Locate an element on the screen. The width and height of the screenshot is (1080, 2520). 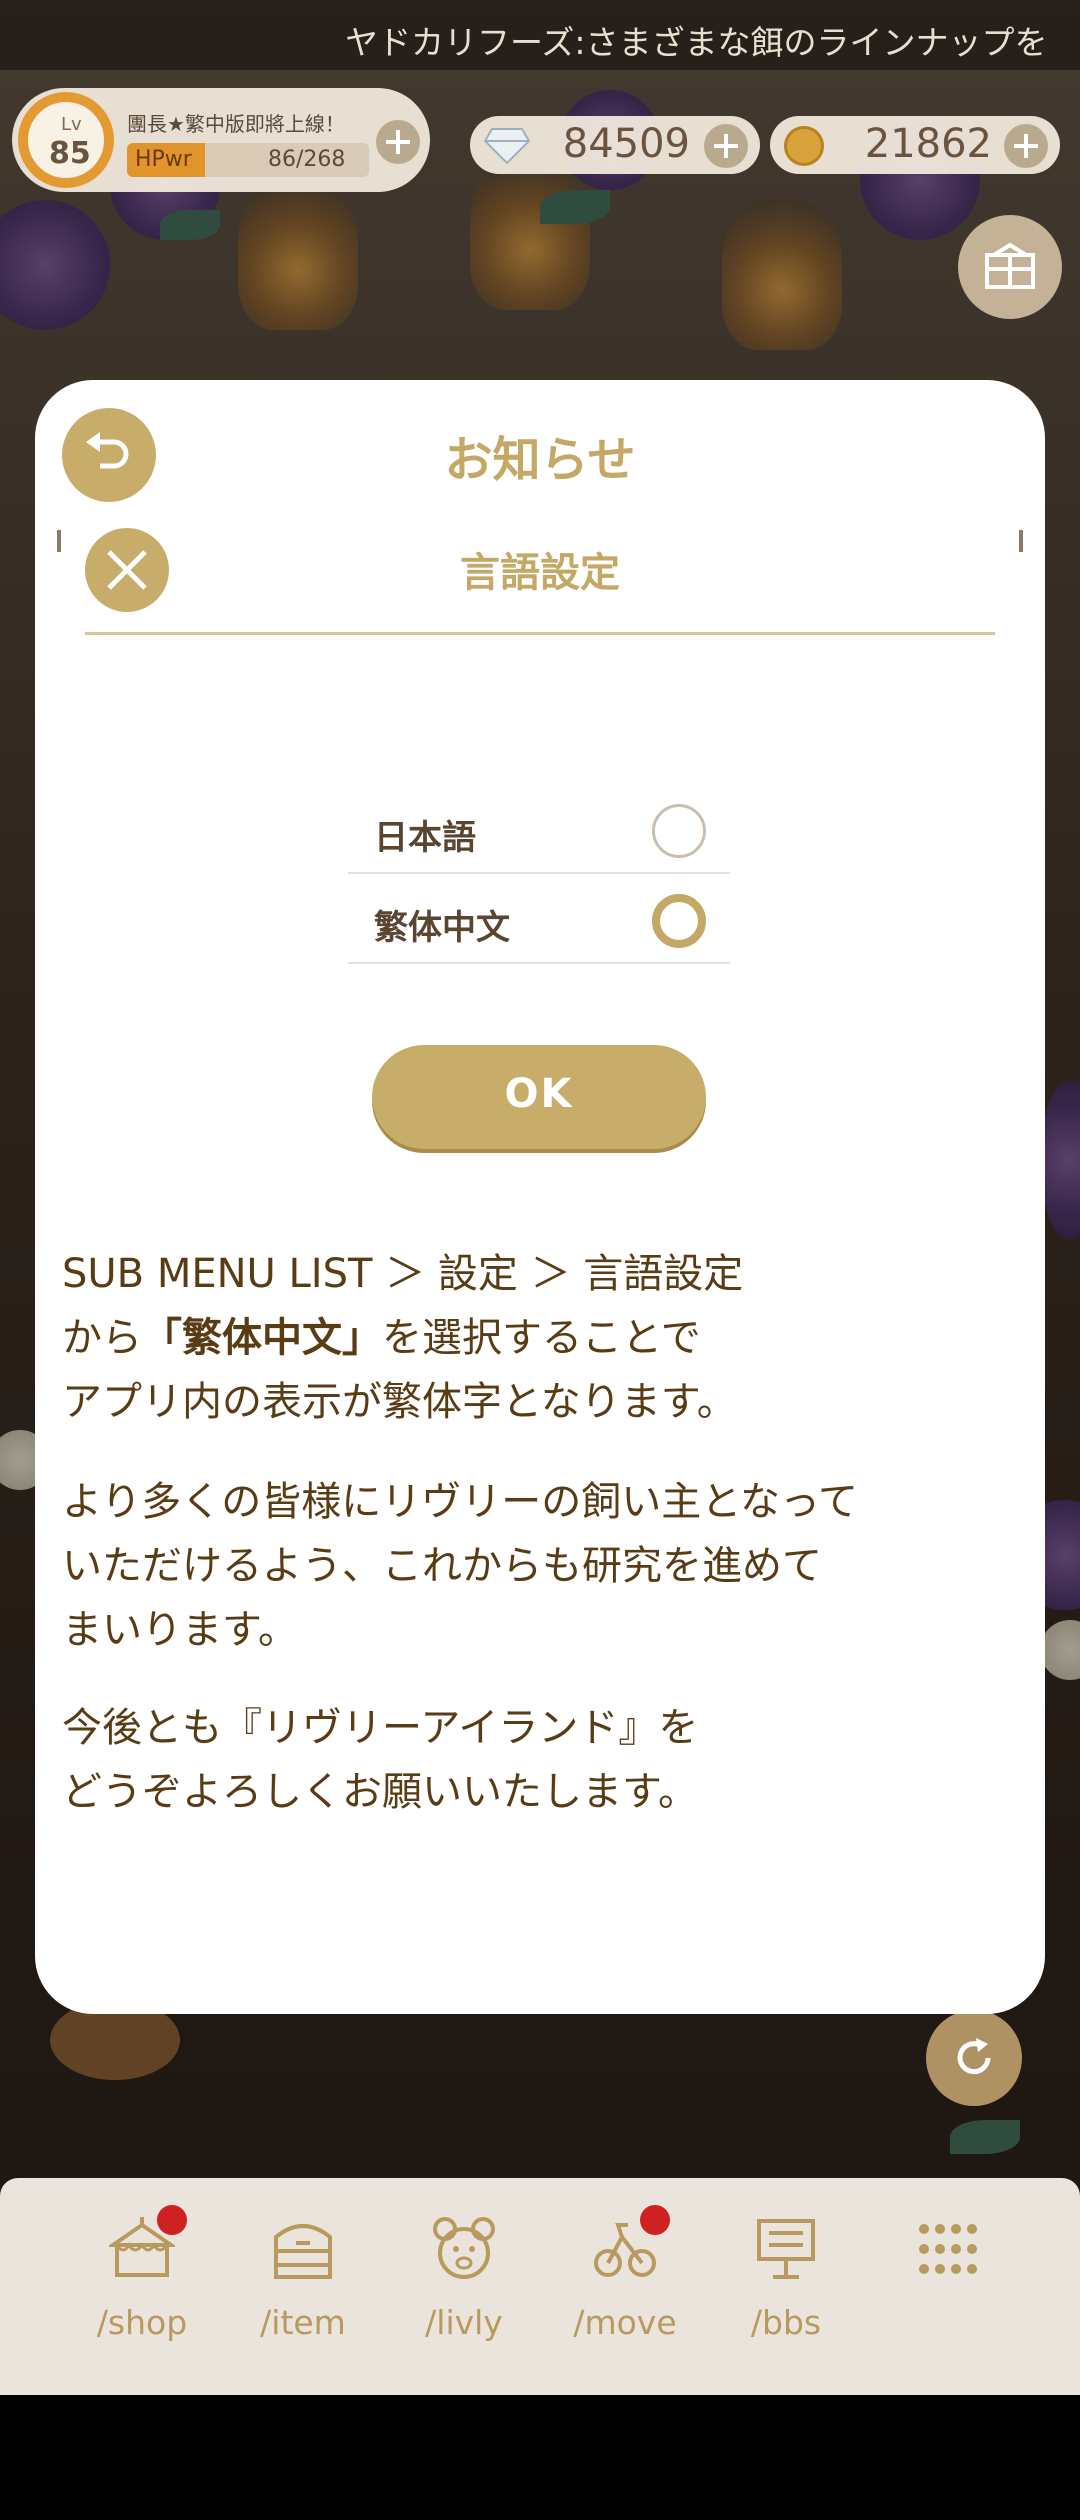
language-option-traditional-chinese: 繁体中文 is located at coordinates (539, 920).